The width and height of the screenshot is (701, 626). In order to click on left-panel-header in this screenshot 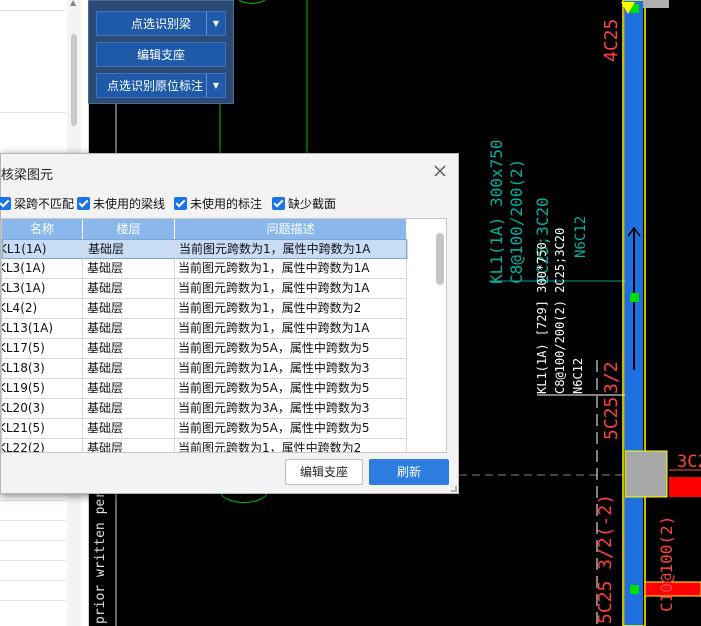, I will do `click(33, 5)`.